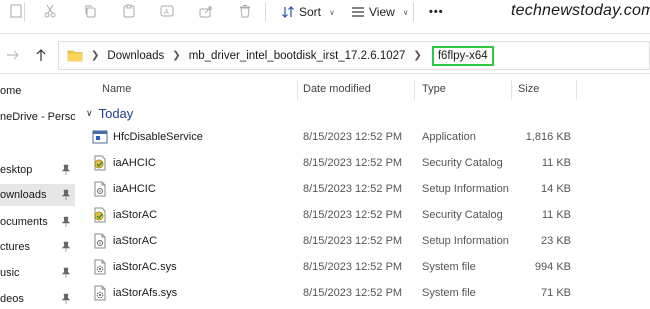  I want to click on group-header-today: ∨ Today, so click(109, 113).